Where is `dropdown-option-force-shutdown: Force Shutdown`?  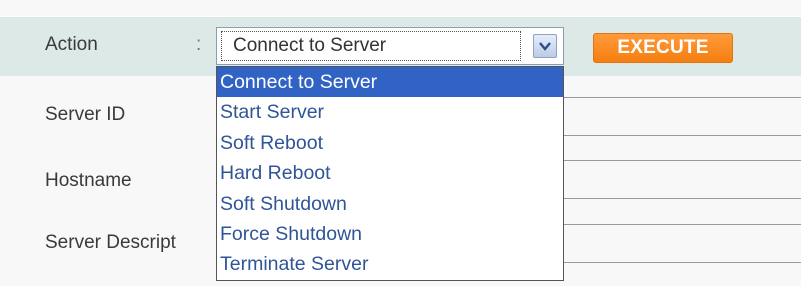 dropdown-option-force-shutdown: Force Shutdown is located at coordinates (390, 234).